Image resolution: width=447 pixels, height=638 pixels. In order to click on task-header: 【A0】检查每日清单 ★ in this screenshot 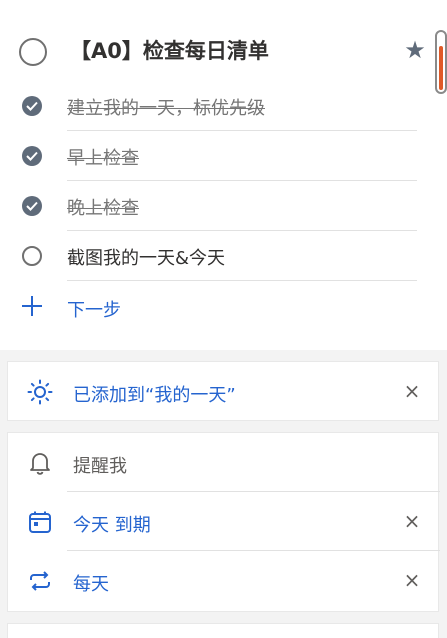, I will do `click(223, 50)`.